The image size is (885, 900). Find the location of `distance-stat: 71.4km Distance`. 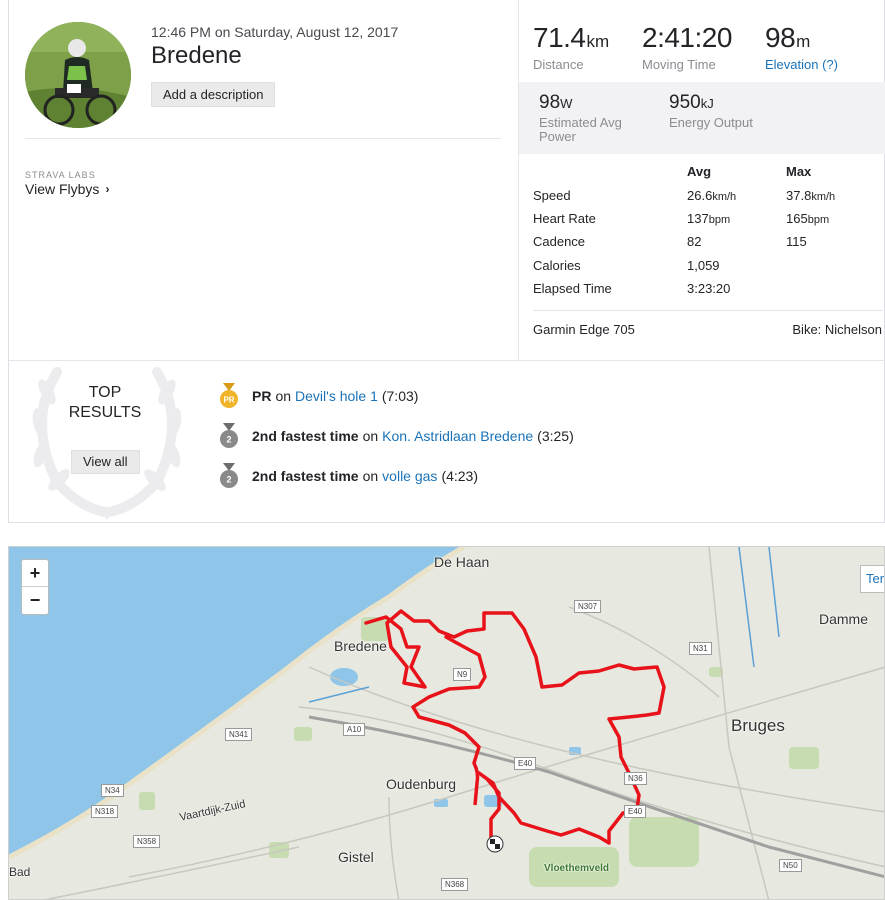

distance-stat: 71.4km Distance is located at coordinates (571, 47).